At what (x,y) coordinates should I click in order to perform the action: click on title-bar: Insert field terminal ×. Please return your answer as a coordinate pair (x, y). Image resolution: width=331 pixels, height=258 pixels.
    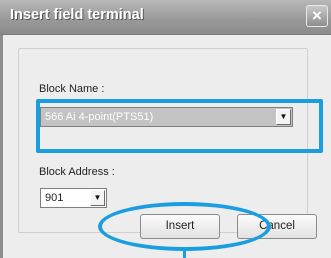
    Looking at the image, I should click on (165, 17).